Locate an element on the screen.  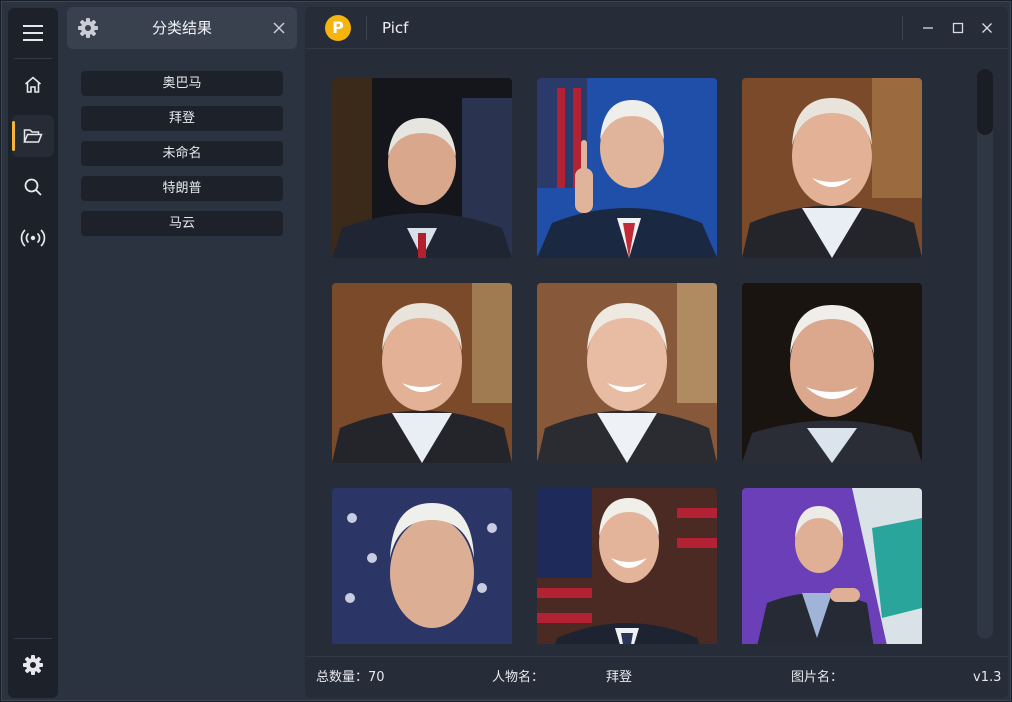
total-count-label: 总数量： is located at coordinates (342, 677).